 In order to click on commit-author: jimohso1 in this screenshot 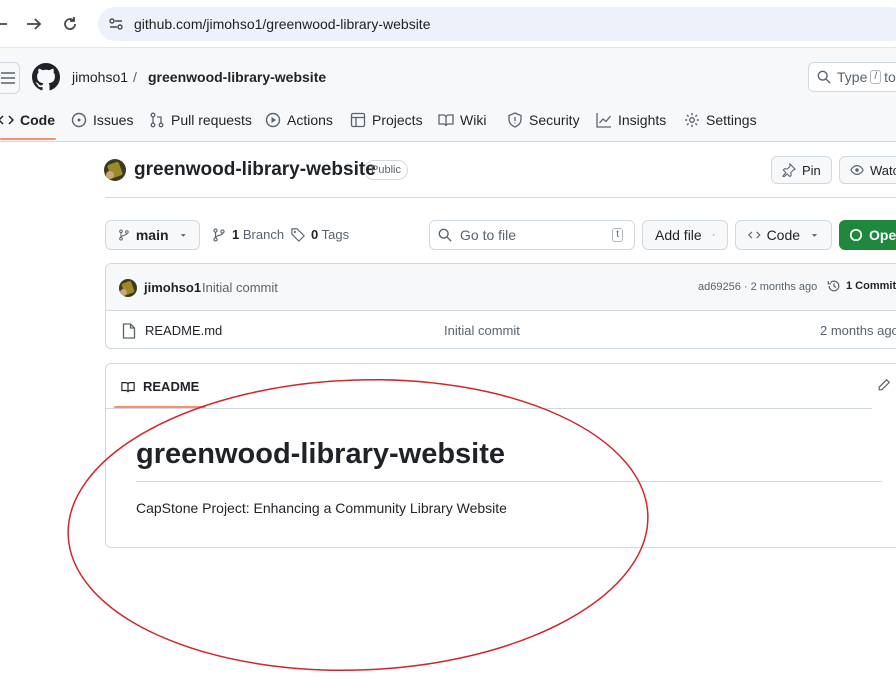, I will do `click(172, 287)`.